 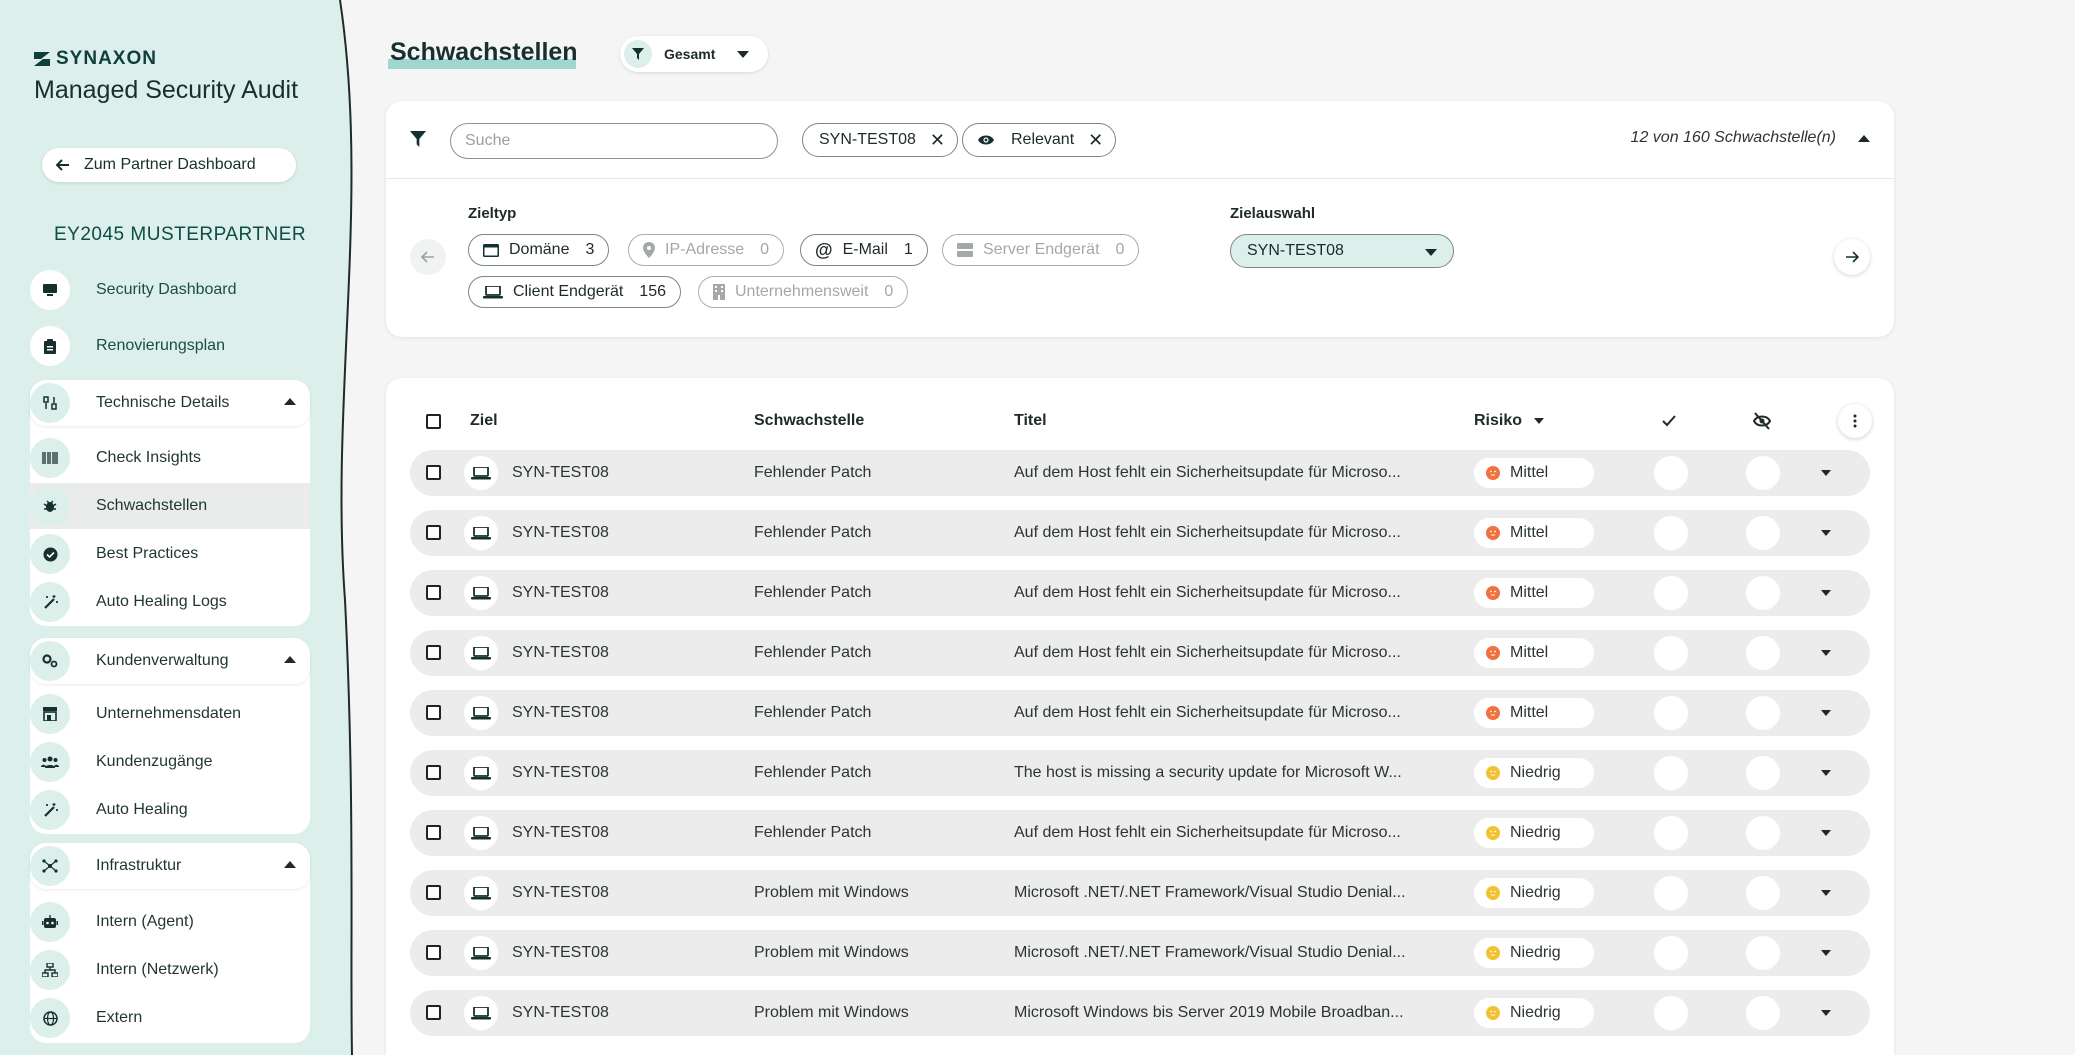 I want to click on sidebar-item-intern-agent: Intern (Agent), so click(x=170, y=922).